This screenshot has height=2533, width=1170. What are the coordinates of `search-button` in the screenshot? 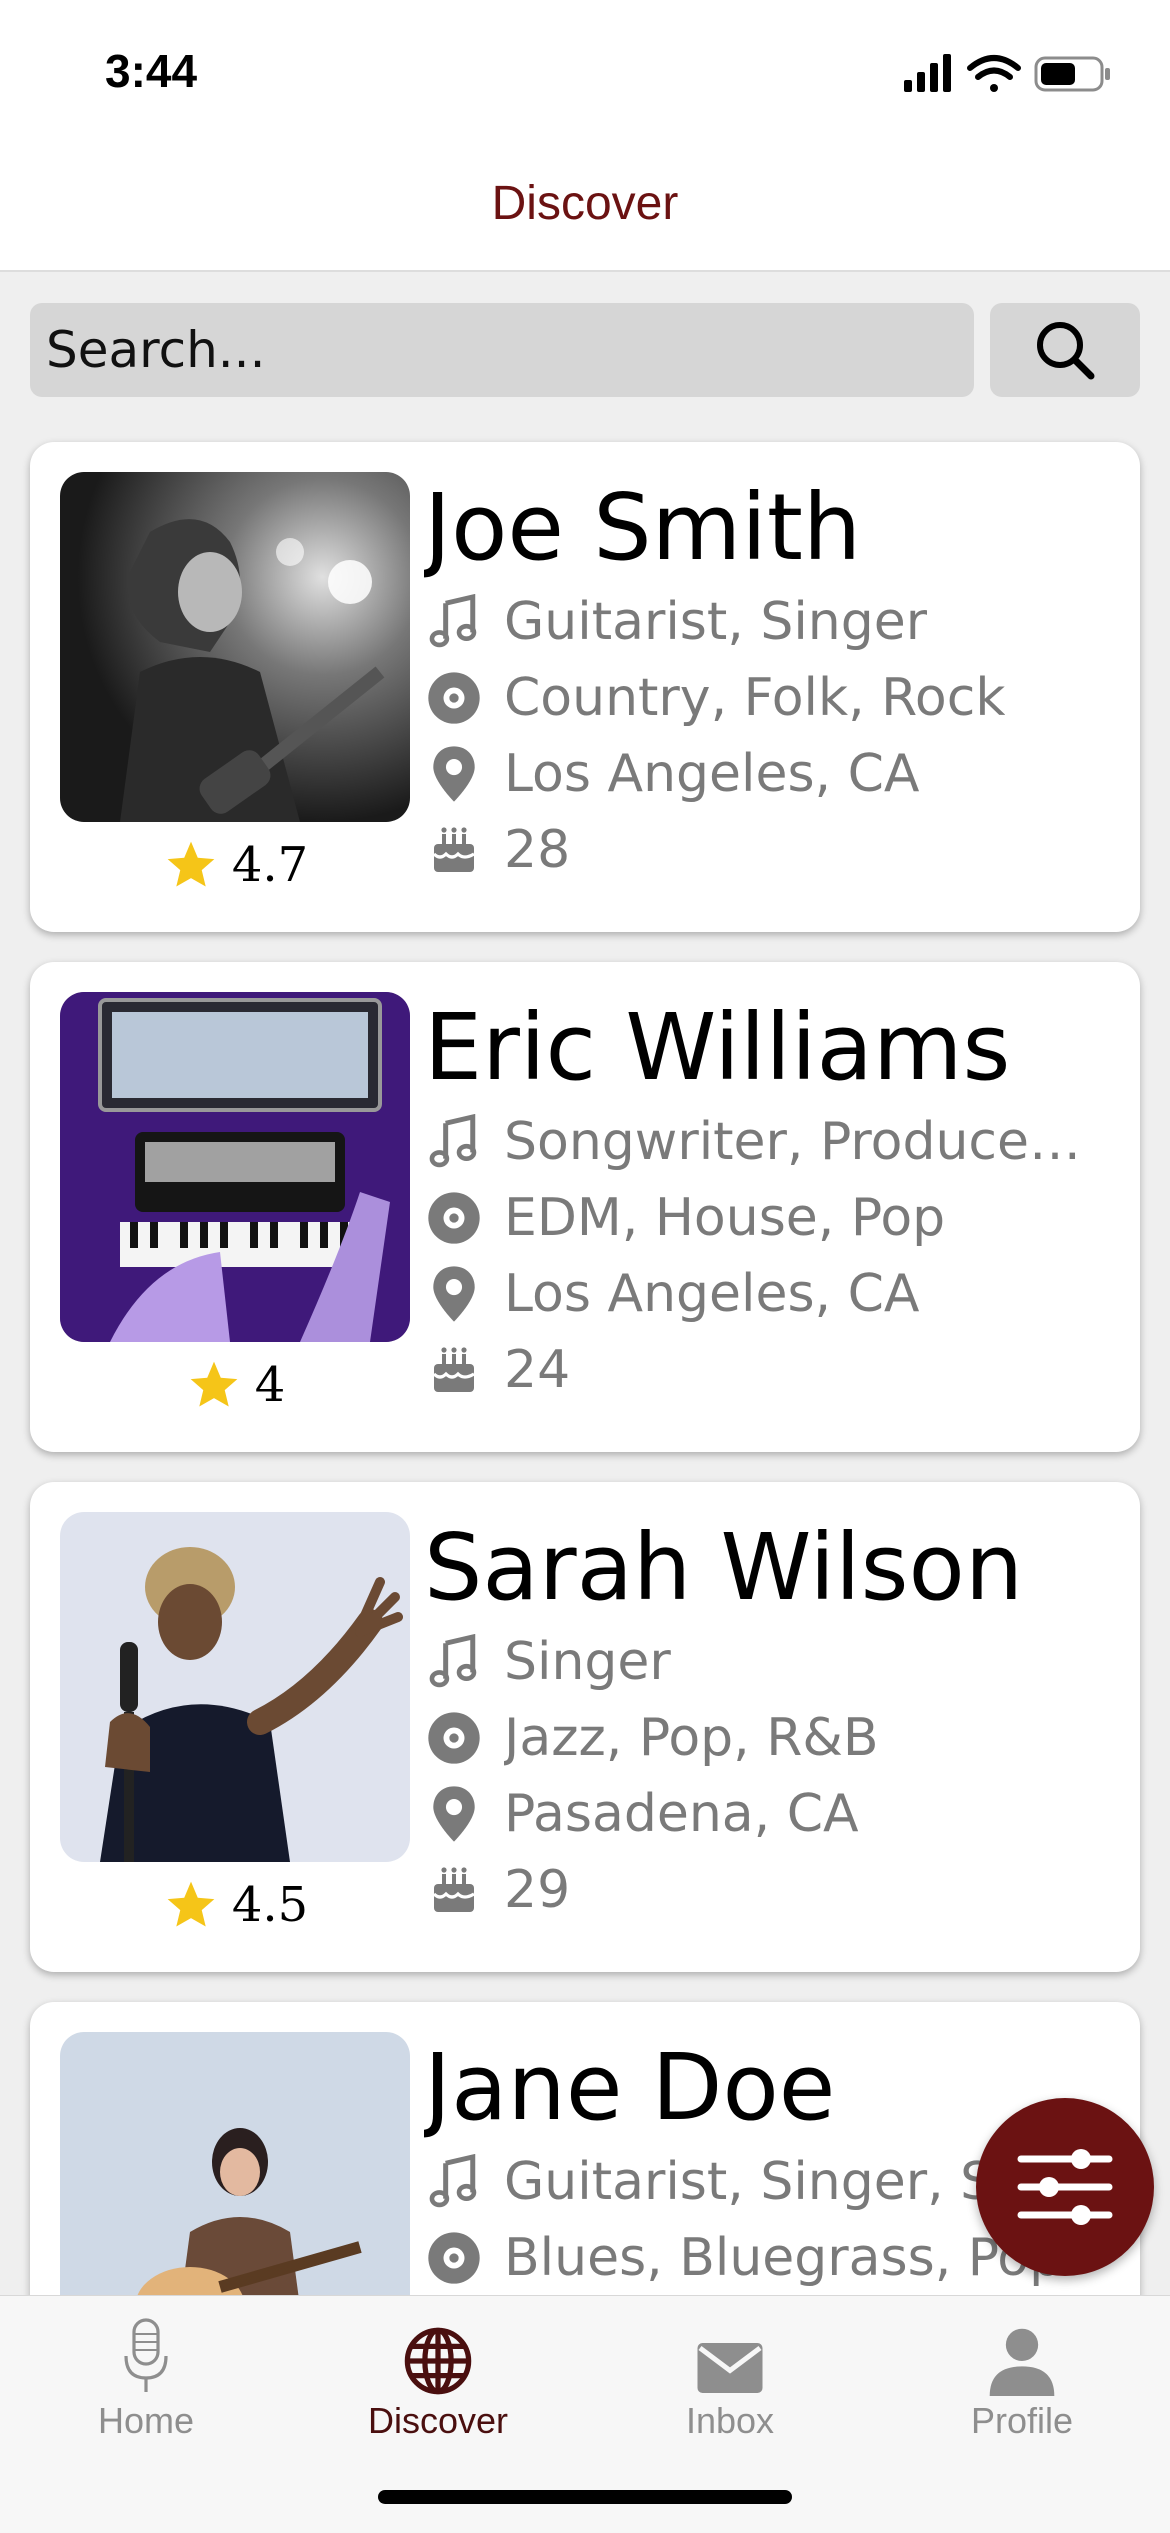 It's located at (1065, 350).